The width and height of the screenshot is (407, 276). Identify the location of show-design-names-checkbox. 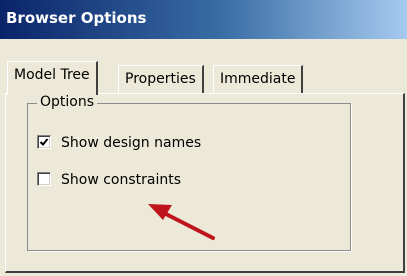
(44, 142).